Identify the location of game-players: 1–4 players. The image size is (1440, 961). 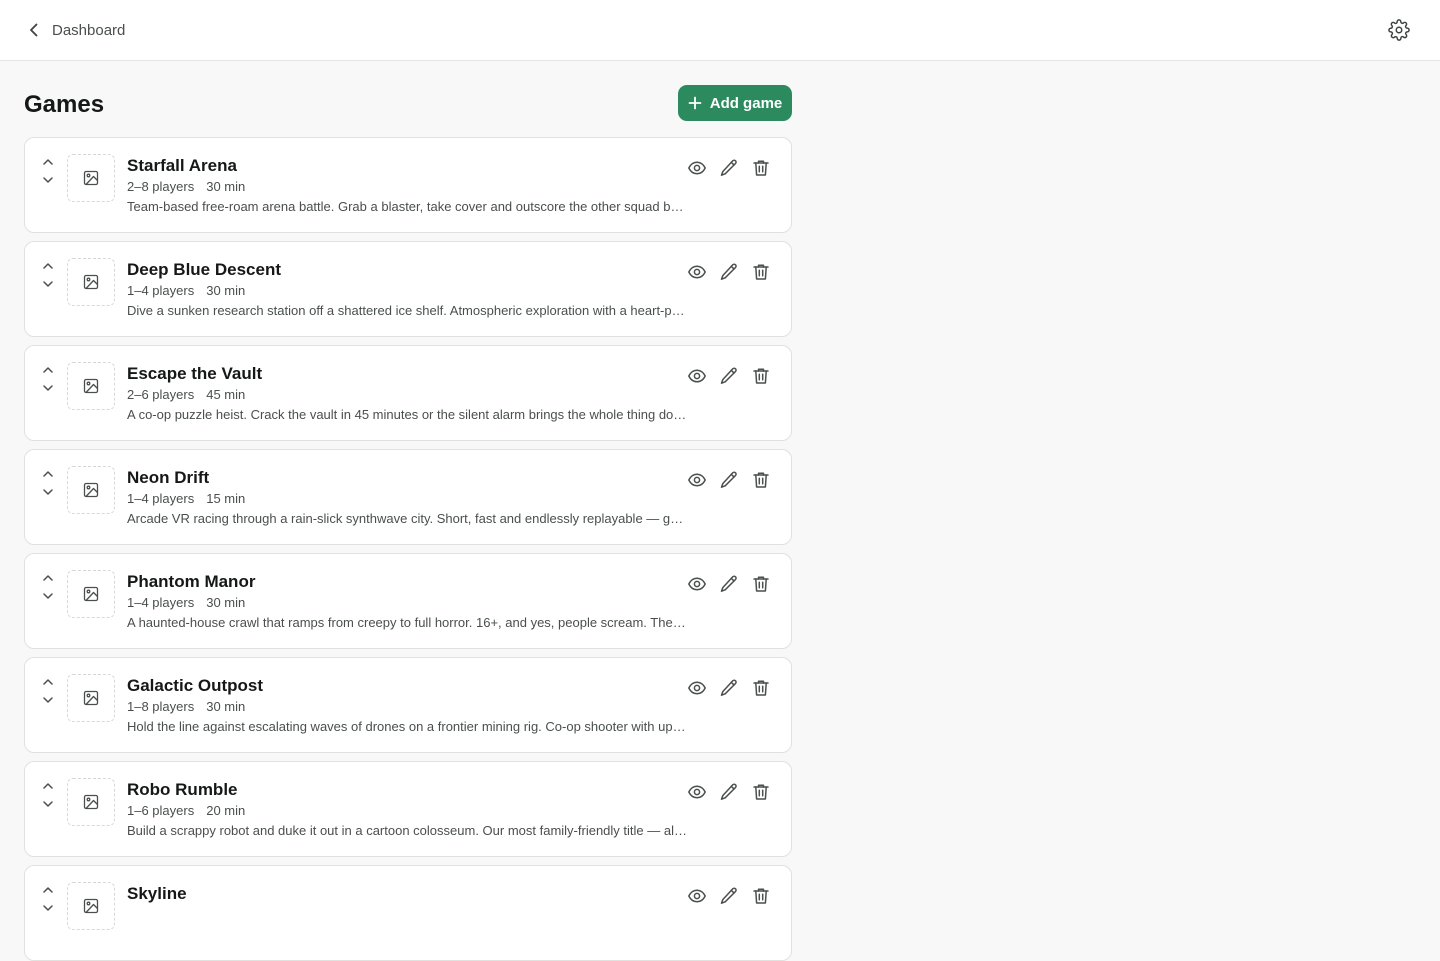
(161, 290).